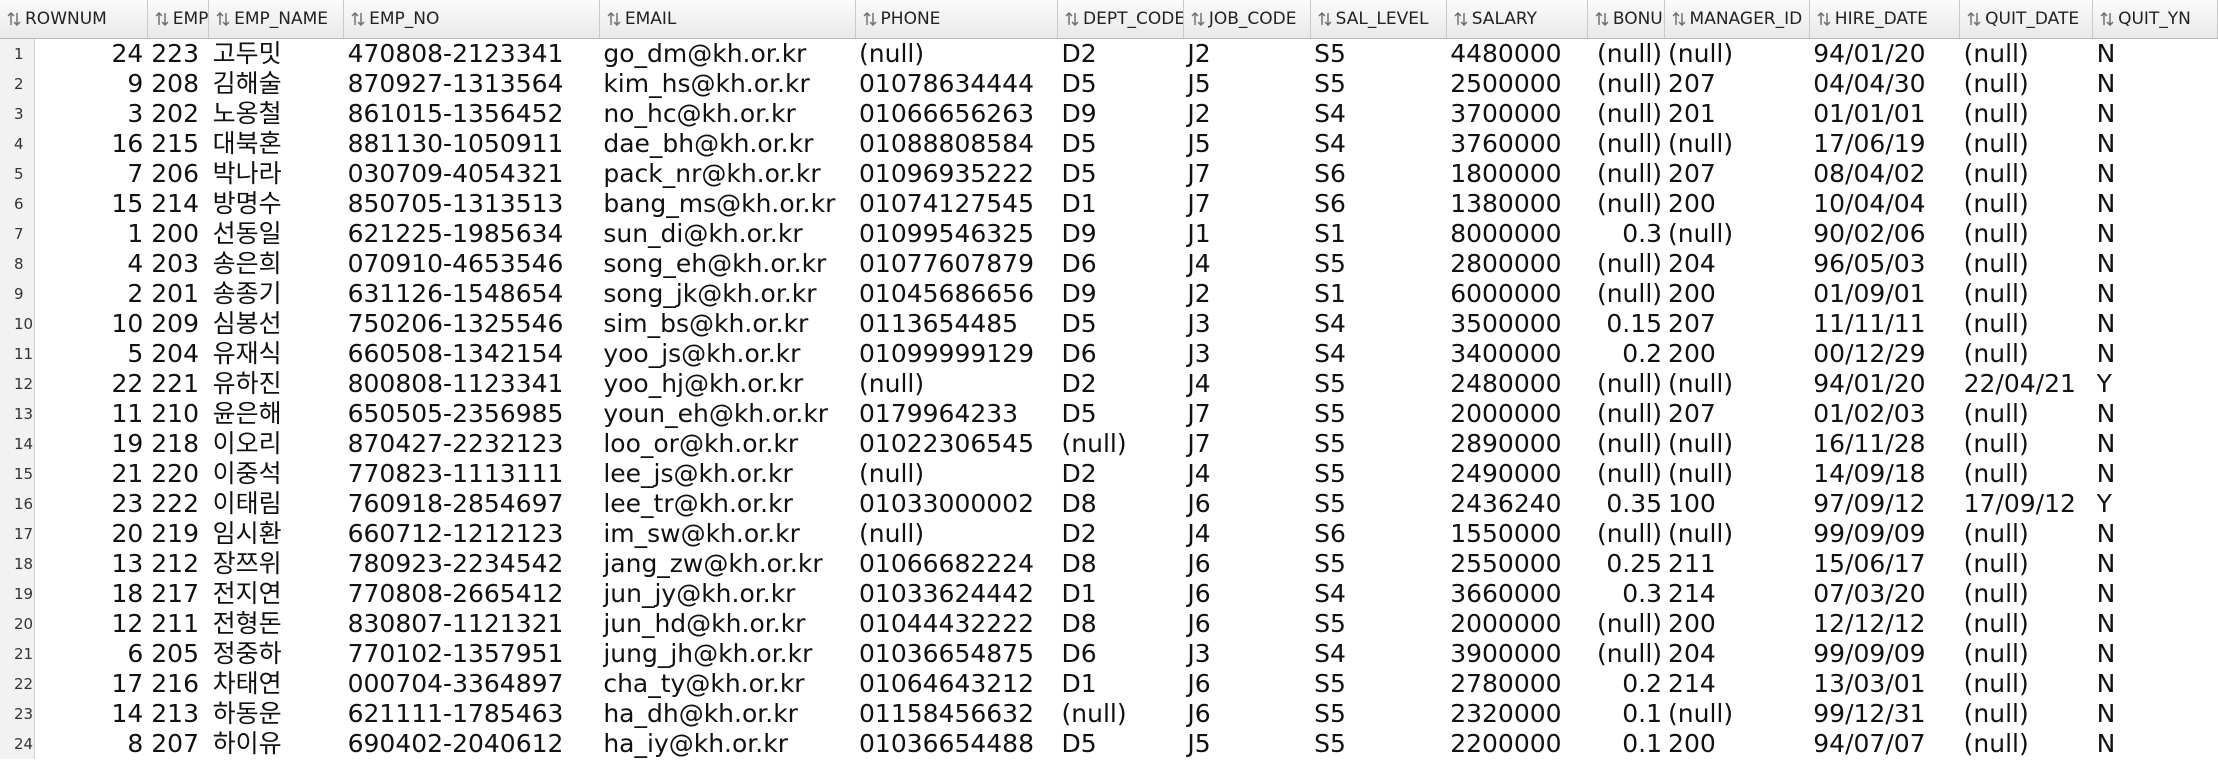  I want to click on email-cell: im_sw@kh.or.kr, so click(727, 534).